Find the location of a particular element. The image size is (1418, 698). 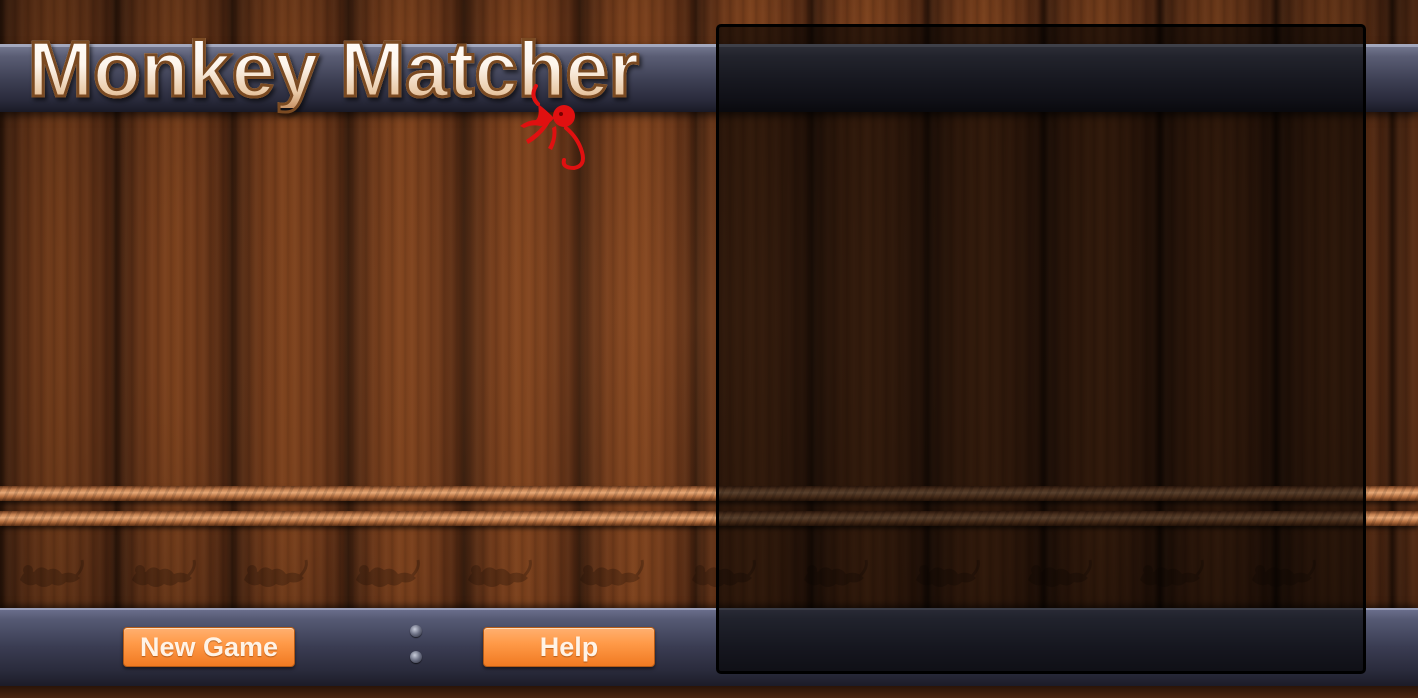

red-monkey-icon is located at coordinates (552, 127).